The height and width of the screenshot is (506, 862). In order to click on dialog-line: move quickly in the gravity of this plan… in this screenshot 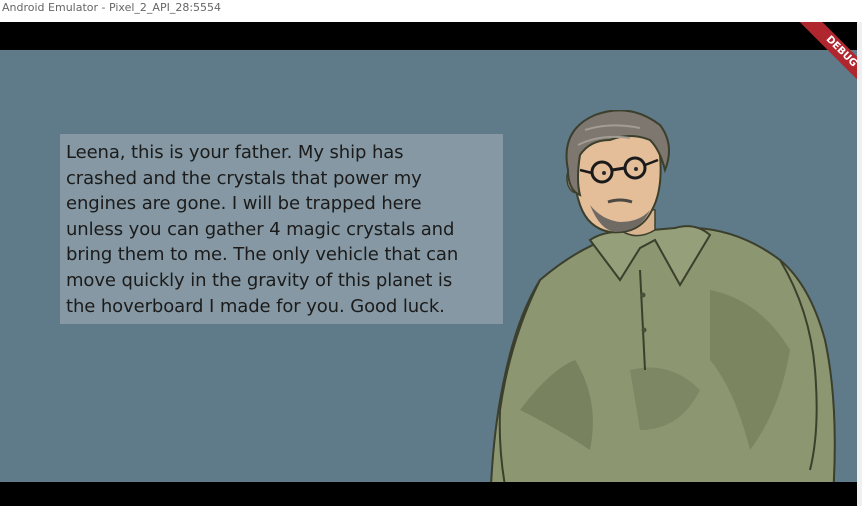, I will do `click(259, 280)`.